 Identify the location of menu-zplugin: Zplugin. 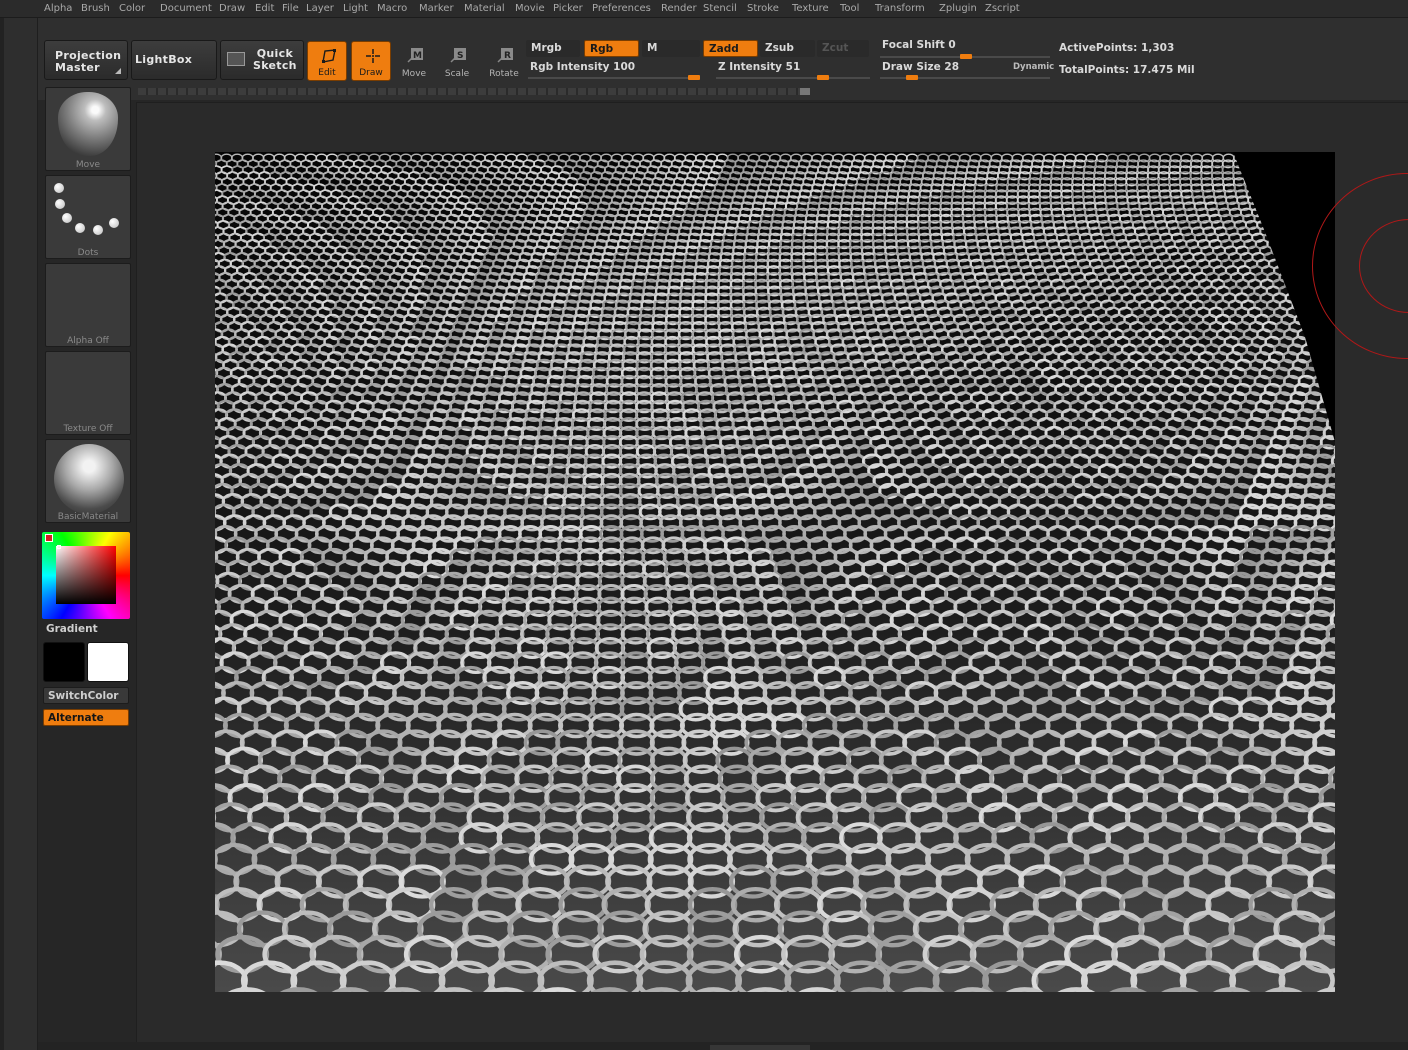
(958, 8).